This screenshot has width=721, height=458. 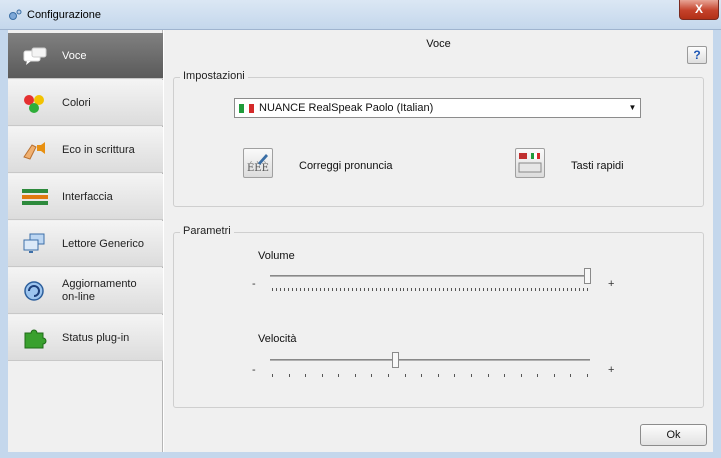 I want to click on sidebar-item-colori: Colori, so click(x=85, y=103).